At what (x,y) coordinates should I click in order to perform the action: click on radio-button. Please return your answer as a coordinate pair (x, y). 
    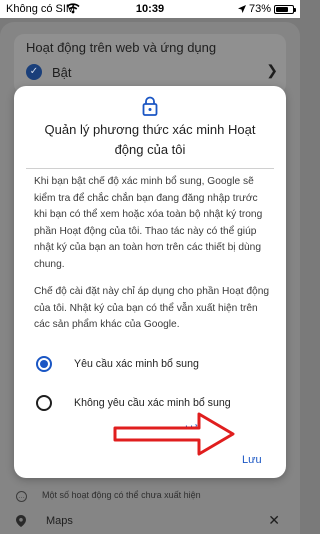
    Looking at the image, I should click on (44, 403).